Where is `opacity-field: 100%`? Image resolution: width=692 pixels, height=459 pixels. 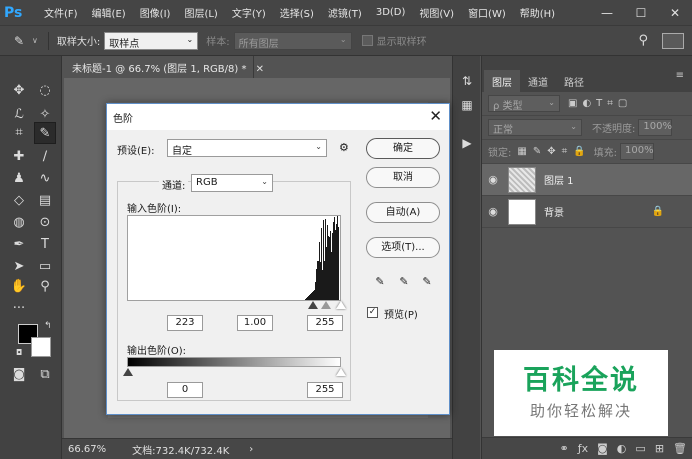 opacity-field: 100% is located at coordinates (655, 127).